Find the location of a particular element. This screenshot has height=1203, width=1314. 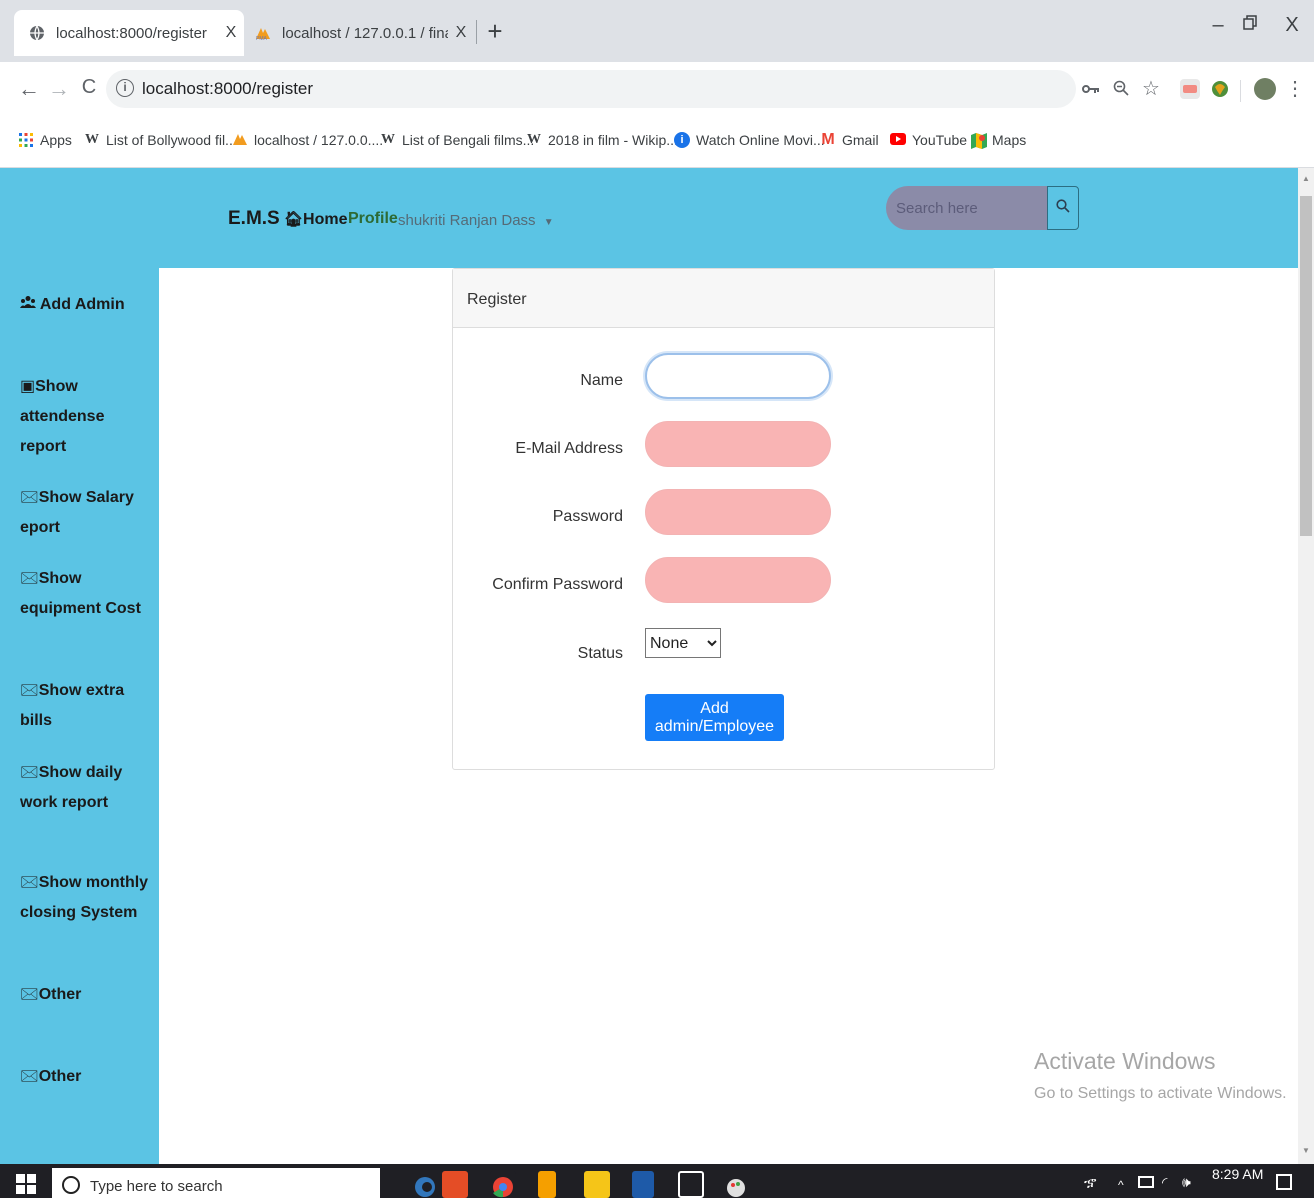

search-icon is located at coordinates (1063, 208).